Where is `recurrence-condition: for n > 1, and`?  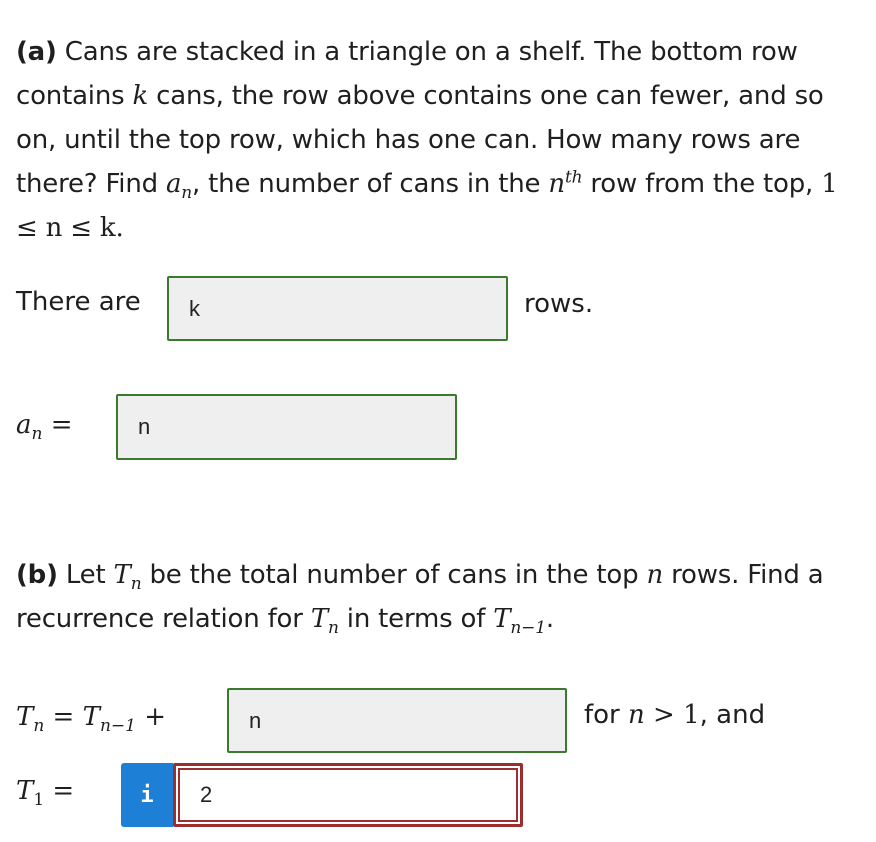 recurrence-condition: for n > 1, and is located at coordinates (675, 715).